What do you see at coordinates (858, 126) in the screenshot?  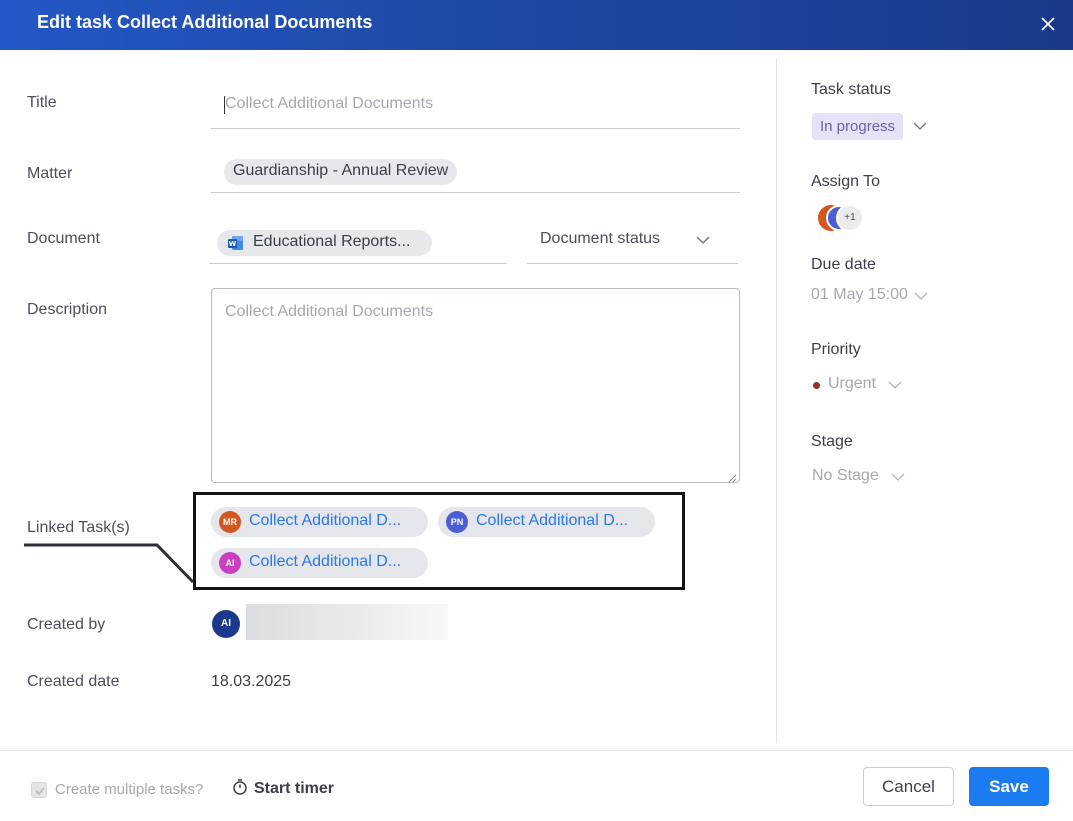 I see `status-badge: In progress` at bounding box center [858, 126].